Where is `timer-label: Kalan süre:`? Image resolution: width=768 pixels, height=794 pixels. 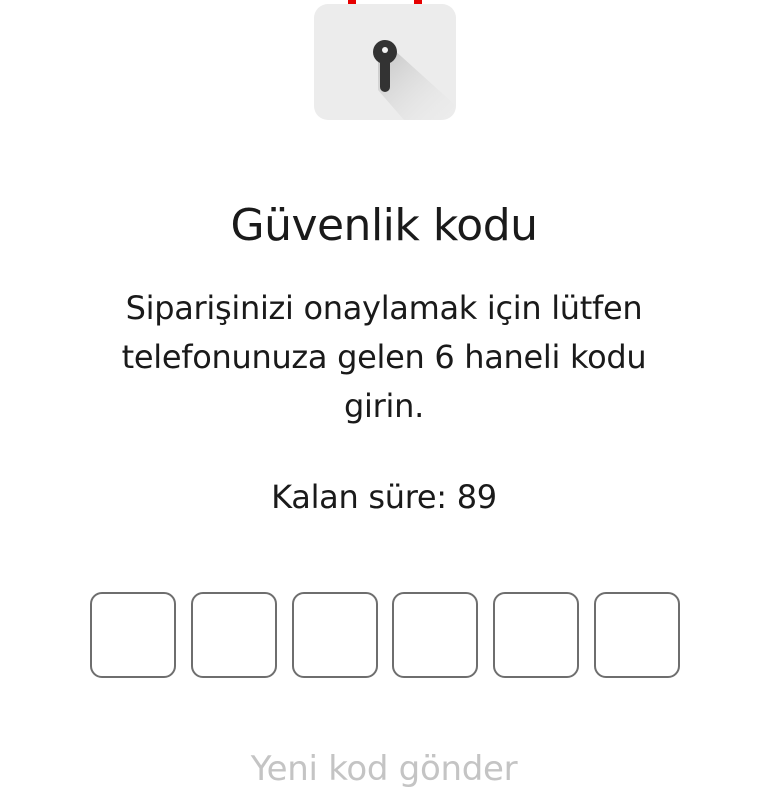 timer-label: Kalan süre: is located at coordinates (359, 497).